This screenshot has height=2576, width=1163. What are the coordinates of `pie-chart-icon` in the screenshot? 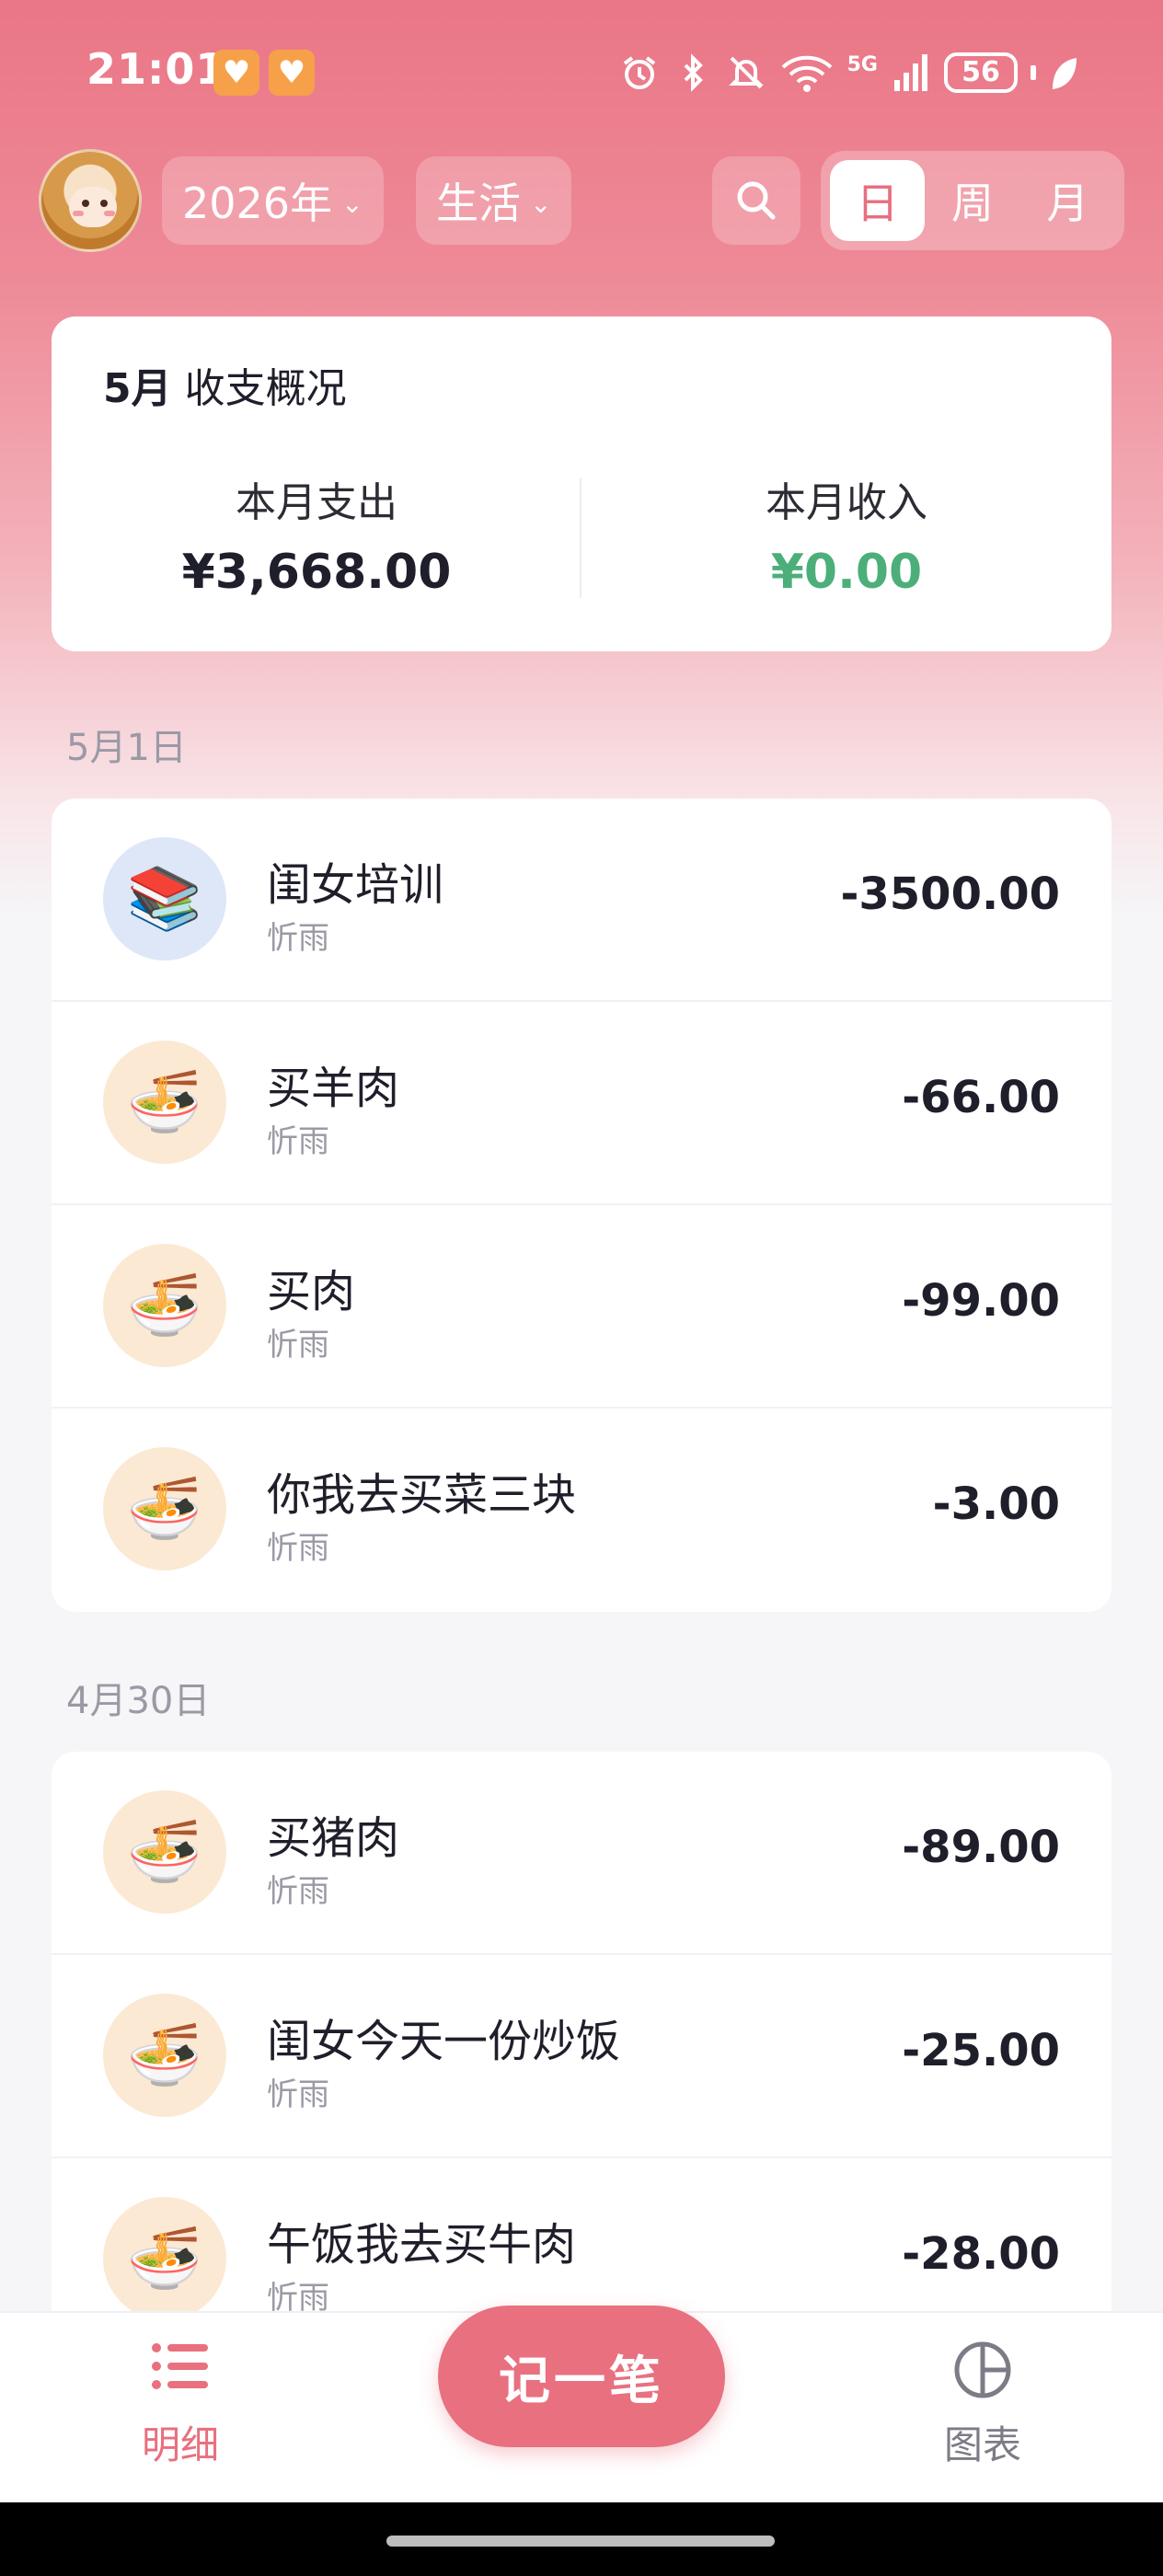 It's located at (983, 2369).